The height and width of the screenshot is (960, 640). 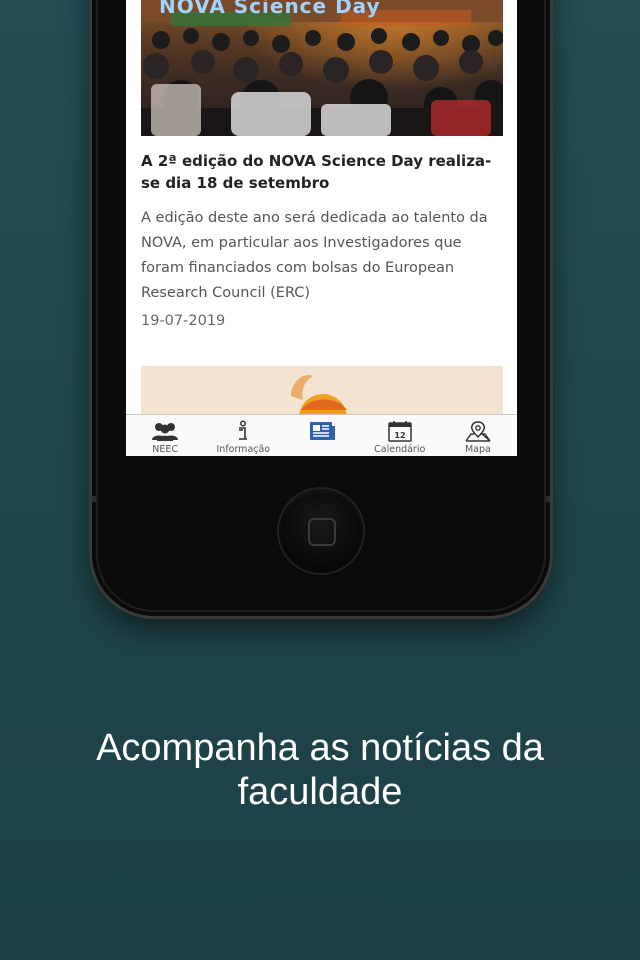 What do you see at coordinates (548, 499) in the screenshot?
I see `phone-side-detail-right` at bounding box center [548, 499].